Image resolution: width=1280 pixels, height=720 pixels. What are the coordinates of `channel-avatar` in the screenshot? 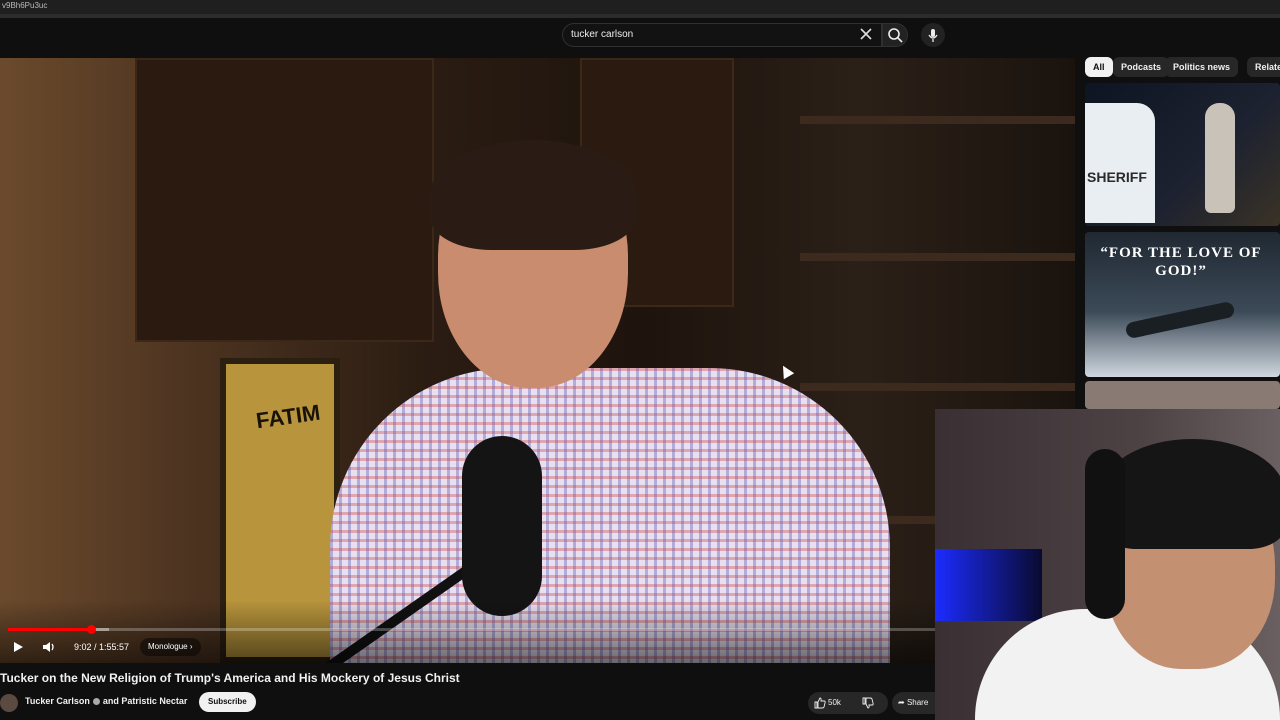 It's located at (9, 703).